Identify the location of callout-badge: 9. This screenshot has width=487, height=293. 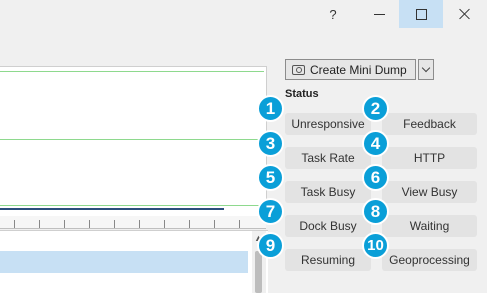
(270, 245).